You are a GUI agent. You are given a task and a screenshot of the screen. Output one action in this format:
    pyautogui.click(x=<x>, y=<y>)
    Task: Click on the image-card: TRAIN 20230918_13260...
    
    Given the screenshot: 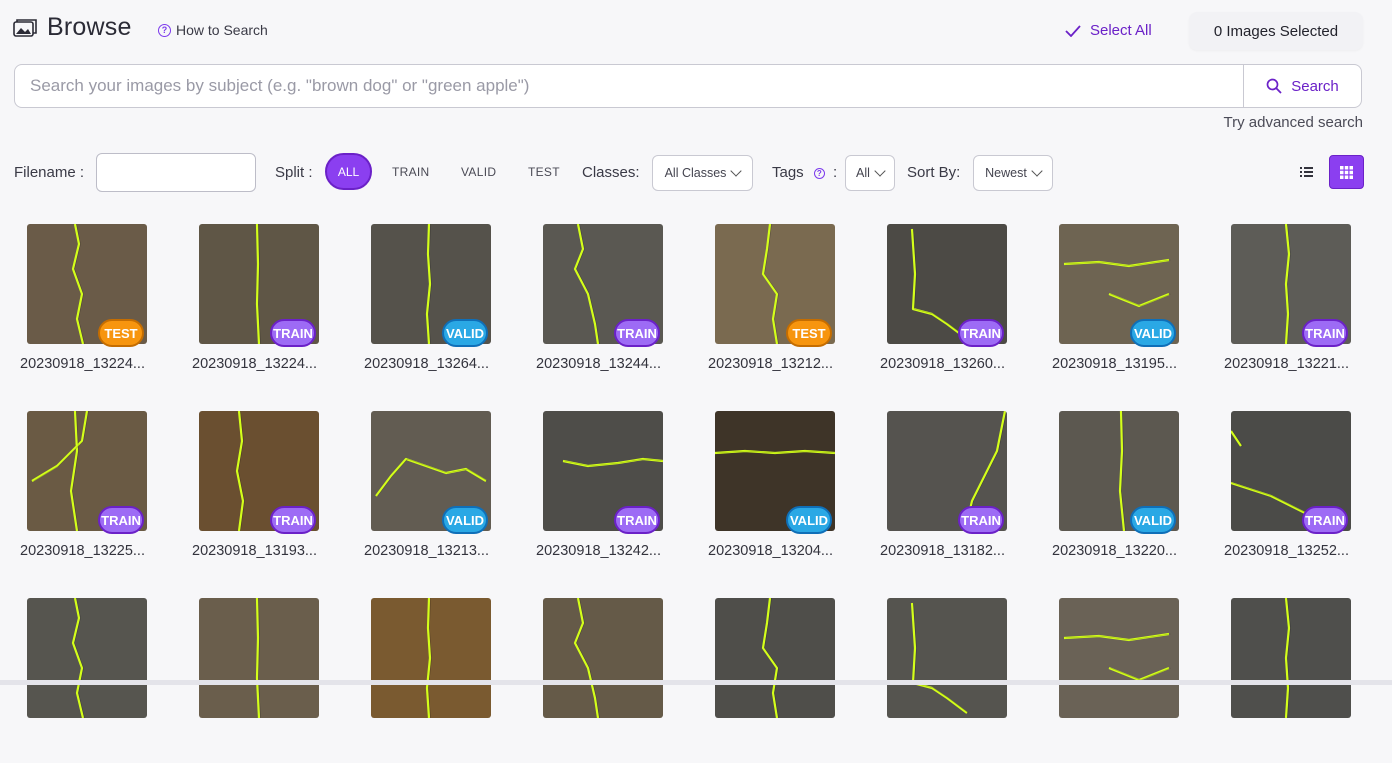 What is the action you would take?
    pyautogui.click(x=946, y=306)
    